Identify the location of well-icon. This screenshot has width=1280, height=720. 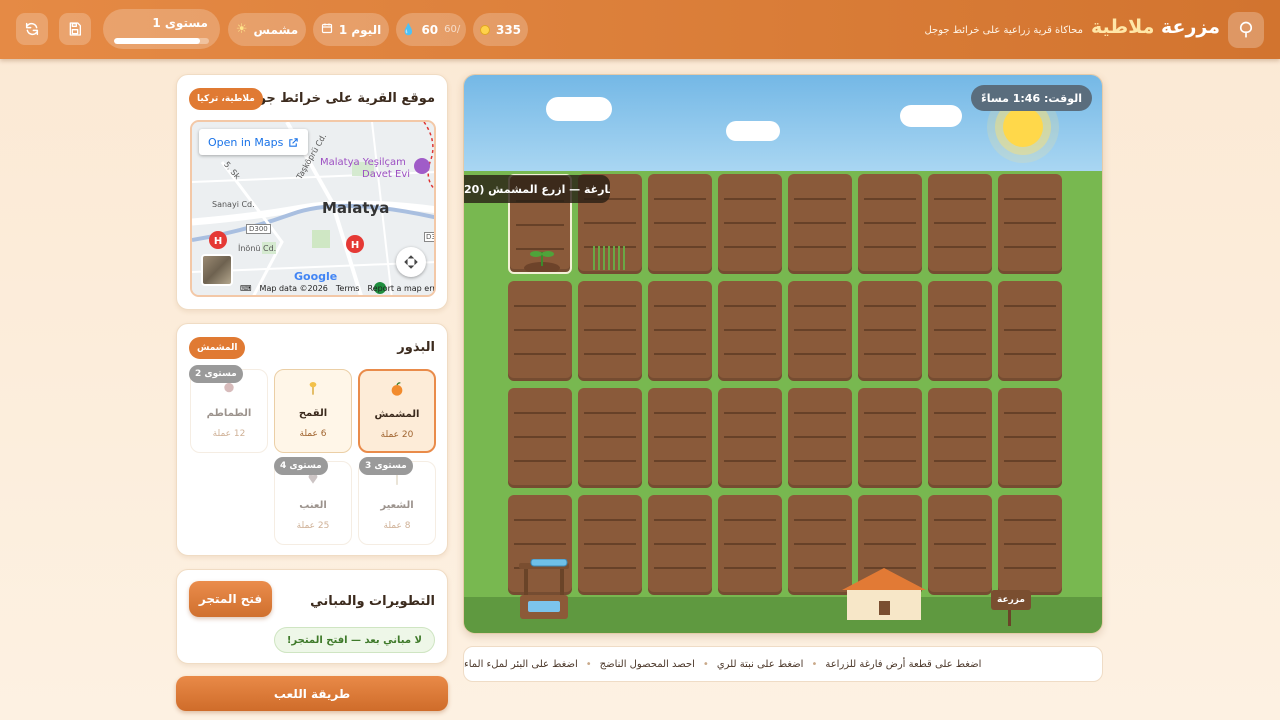
(544, 590).